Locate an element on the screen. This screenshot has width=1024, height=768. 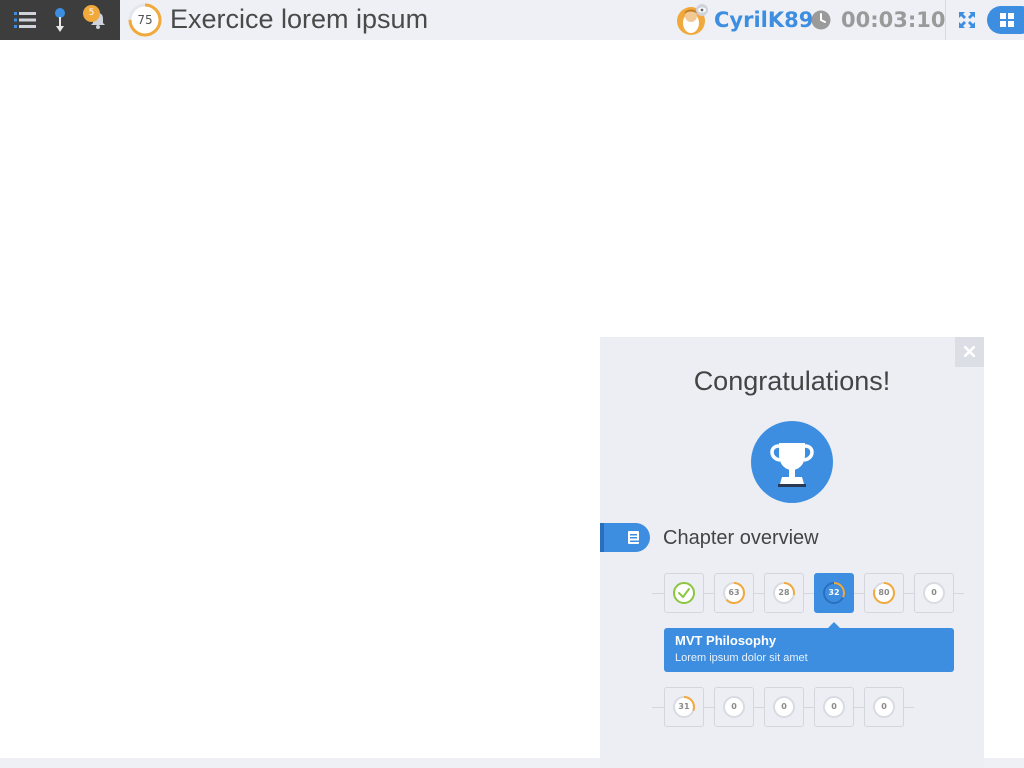
check-icon is located at coordinates (684, 593).